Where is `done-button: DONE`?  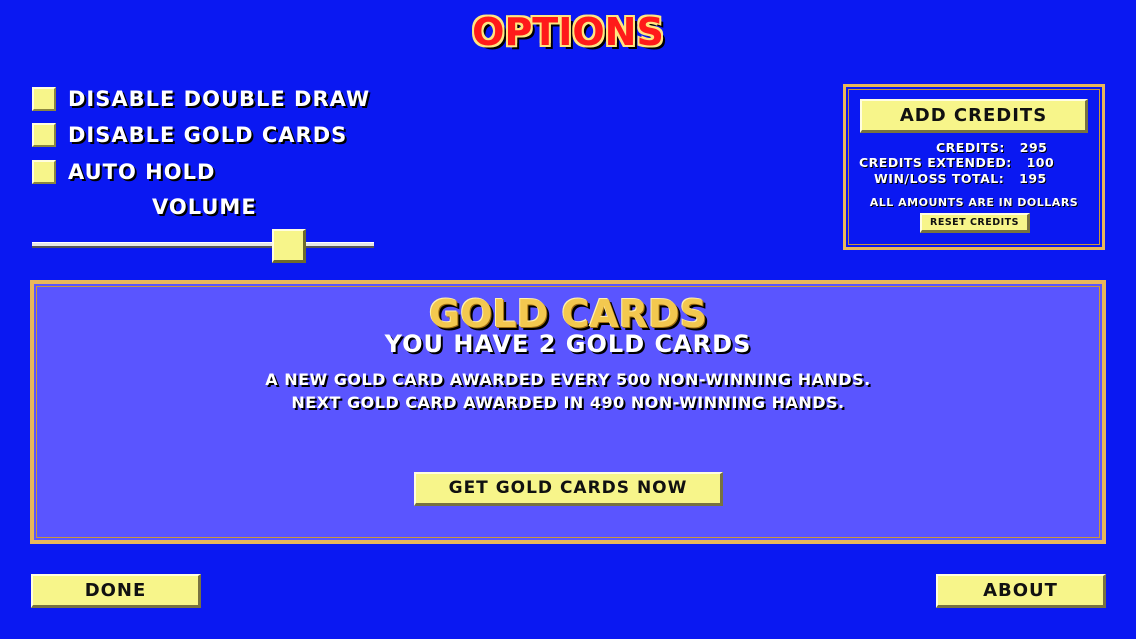 done-button: DONE is located at coordinates (116, 591).